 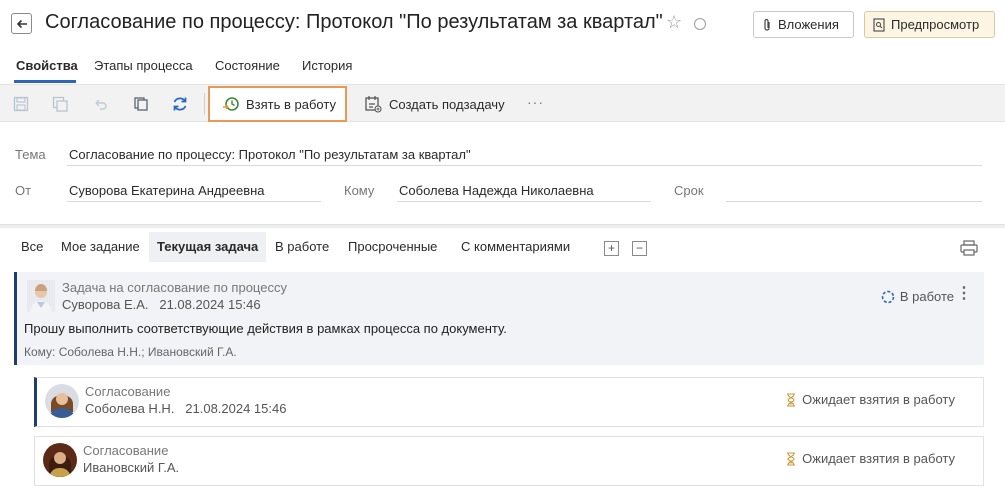 What do you see at coordinates (879, 24) in the screenshot?
I see `preview-icon` at bounding box center [879, 24].